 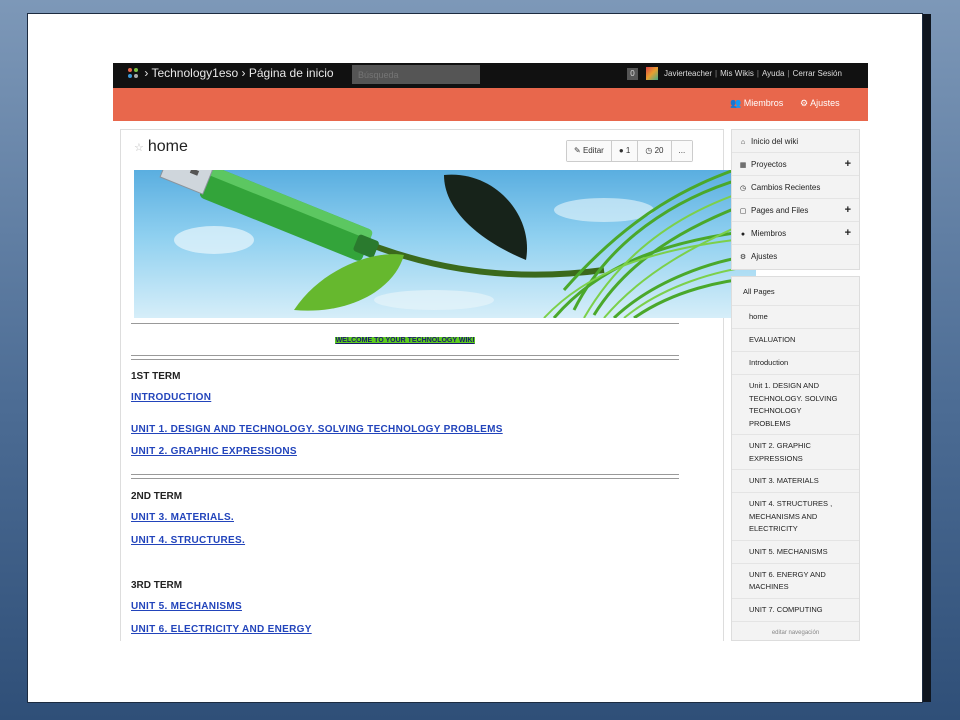 I want to click on user-name-link: Javierteacher, so click(x=688, y=73).